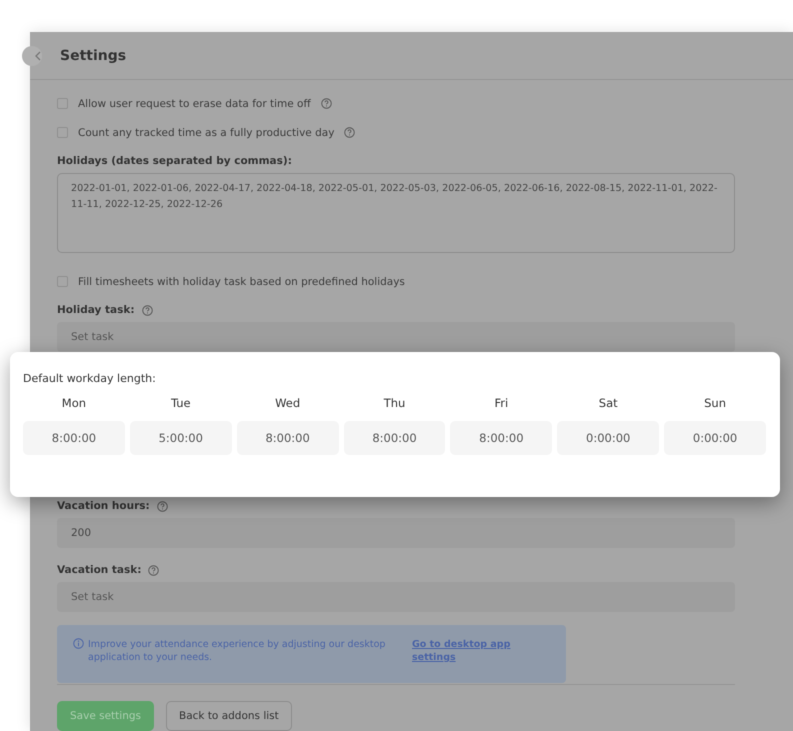 This screenshot has width=793, height=731. I want to click on day-label: Sun, so click(715, 403).